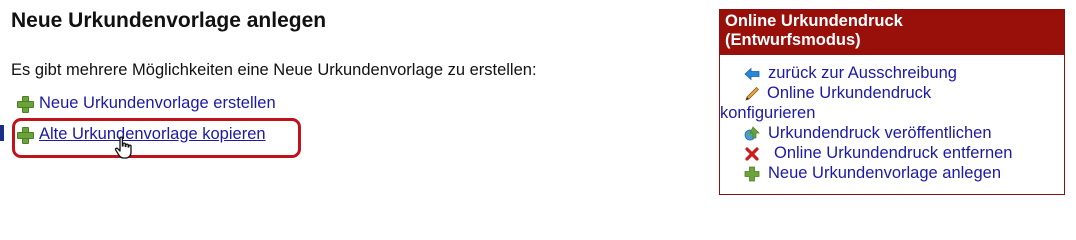 Image resolution: width=1076 pixels, height=240 pixels. I want to click on sidebar-item-new-template: Neue Urkundenvorlage anlegen, so click(892, 173).